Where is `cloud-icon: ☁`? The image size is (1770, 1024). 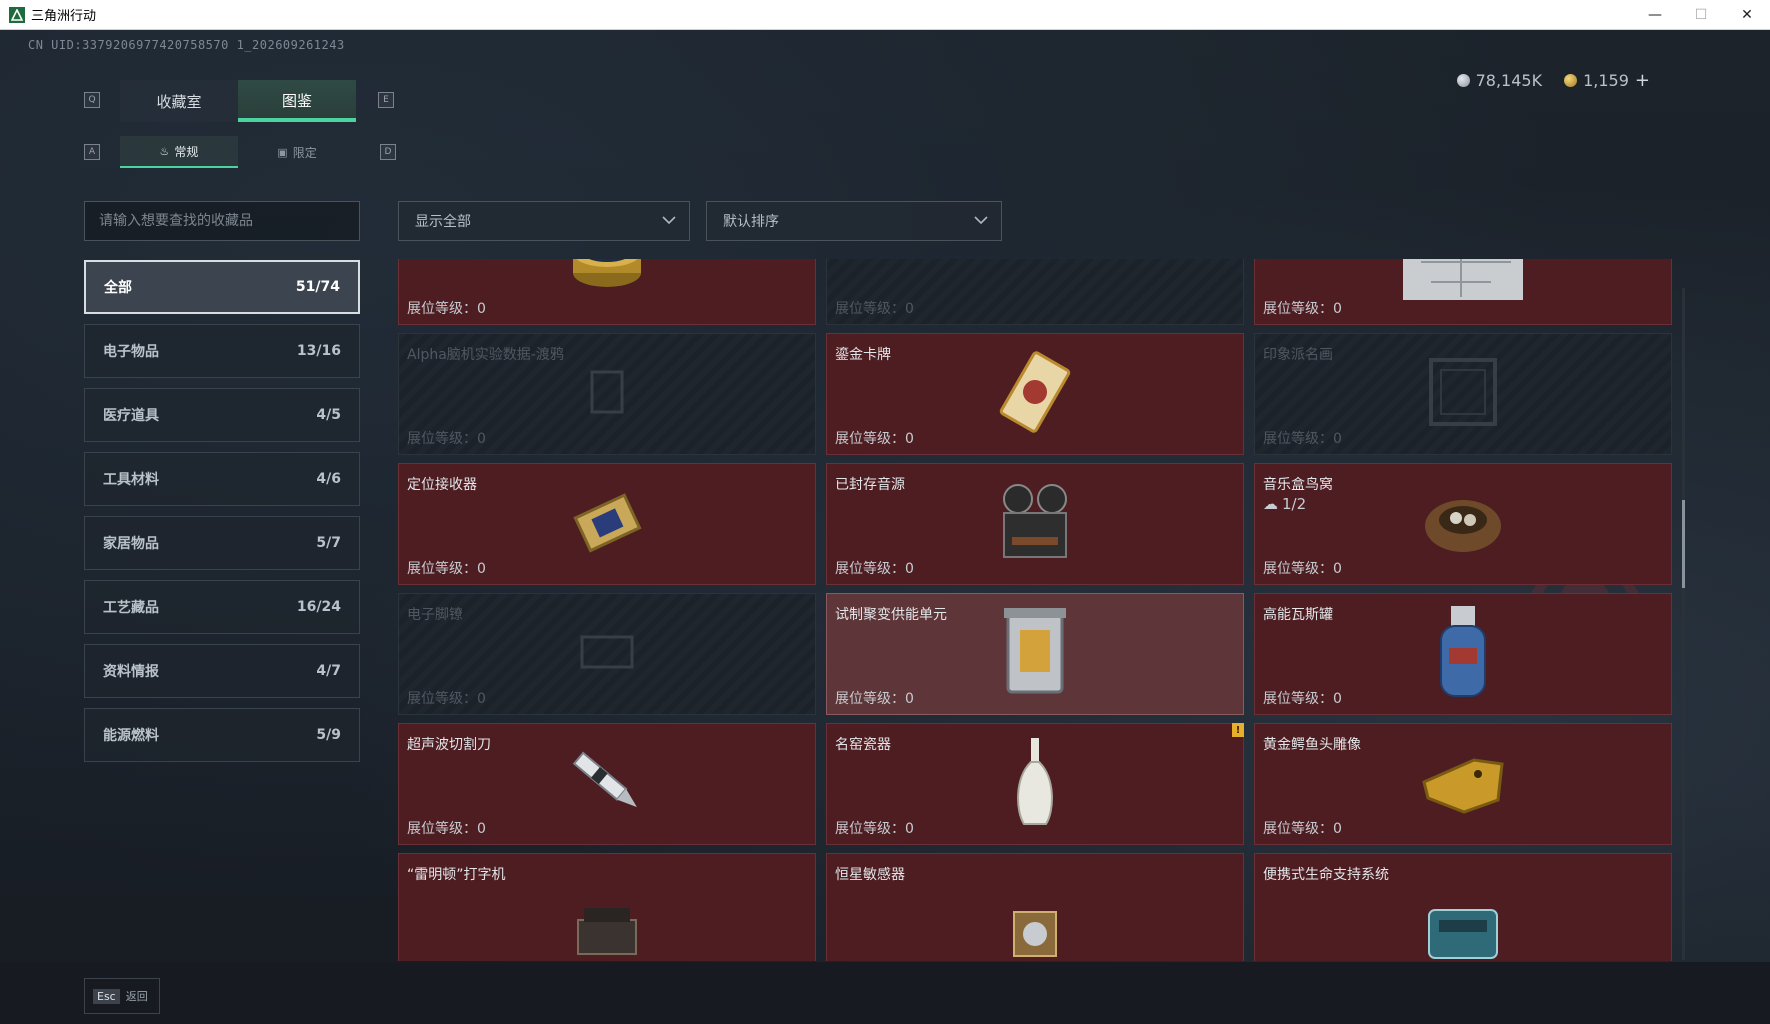 cloud-icon: ☁ is located at coordinates (1270, 504).